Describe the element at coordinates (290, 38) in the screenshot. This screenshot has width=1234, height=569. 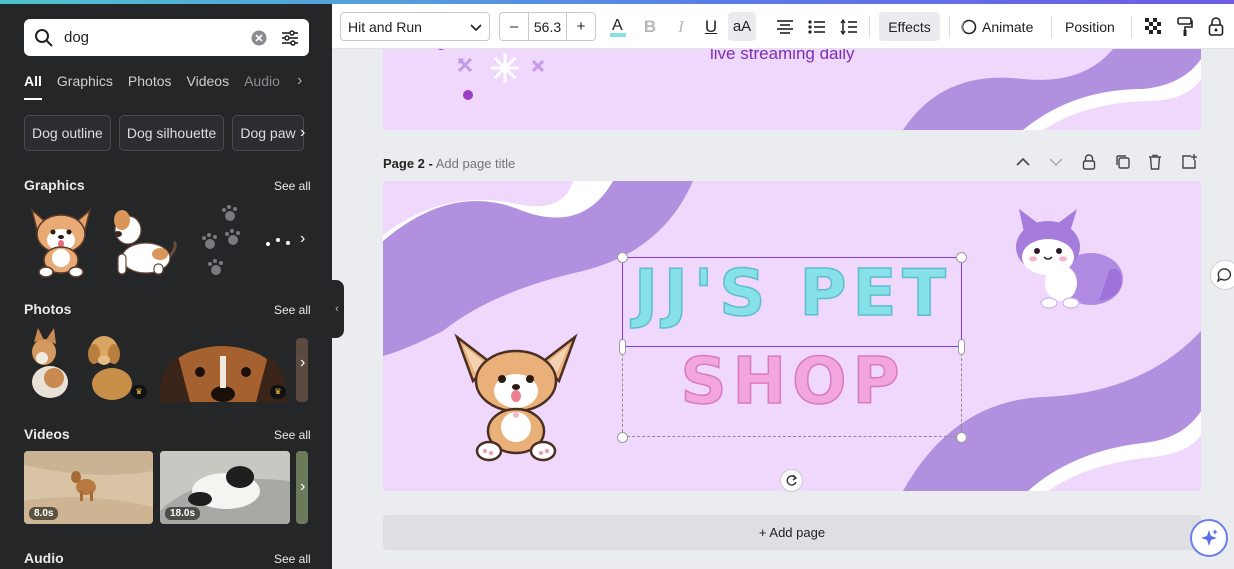
I see `filter-icon` at that location.